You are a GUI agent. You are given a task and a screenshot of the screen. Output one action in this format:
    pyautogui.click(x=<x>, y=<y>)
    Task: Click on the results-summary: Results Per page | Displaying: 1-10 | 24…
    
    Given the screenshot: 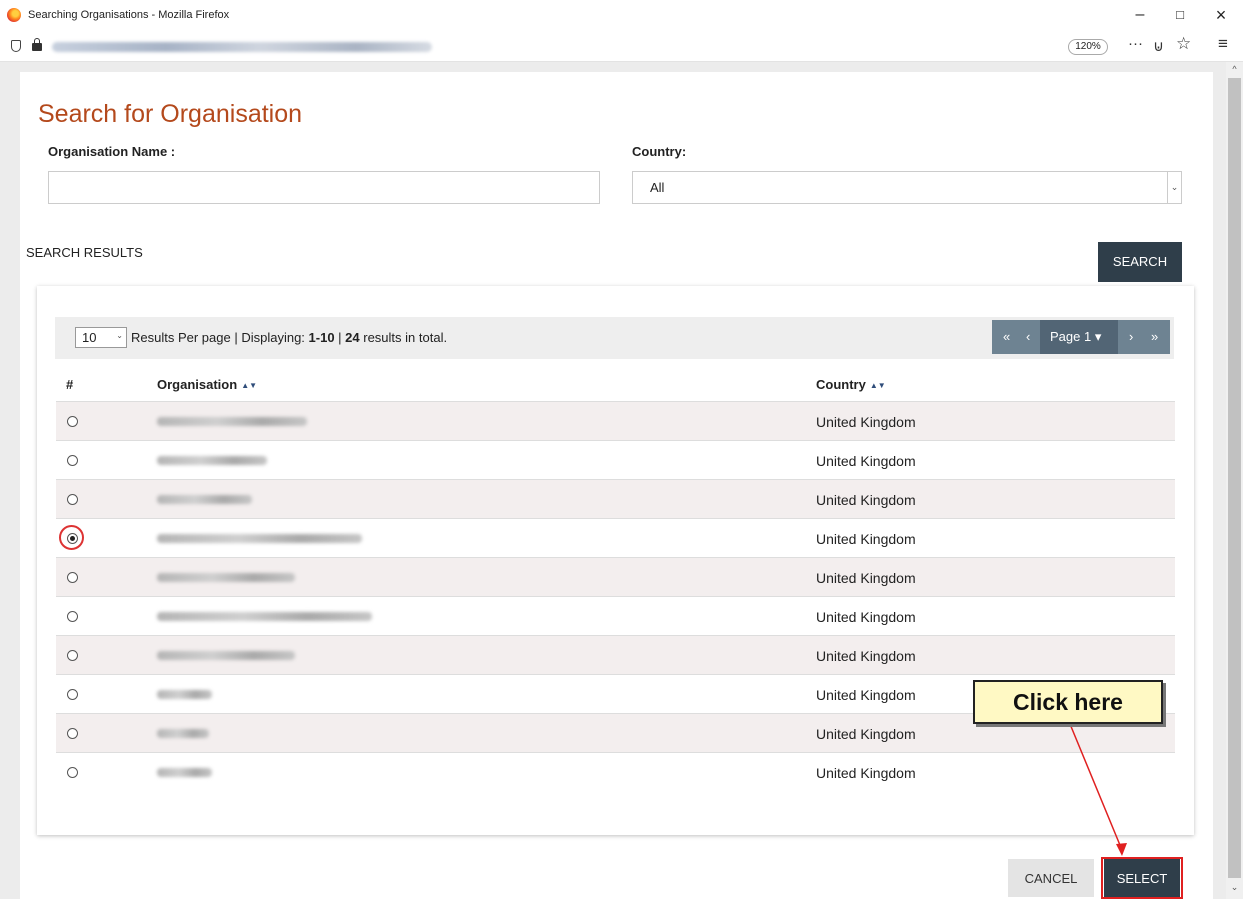 What is the action you would take?
    pyautogui.click(x=289, y=337)
    